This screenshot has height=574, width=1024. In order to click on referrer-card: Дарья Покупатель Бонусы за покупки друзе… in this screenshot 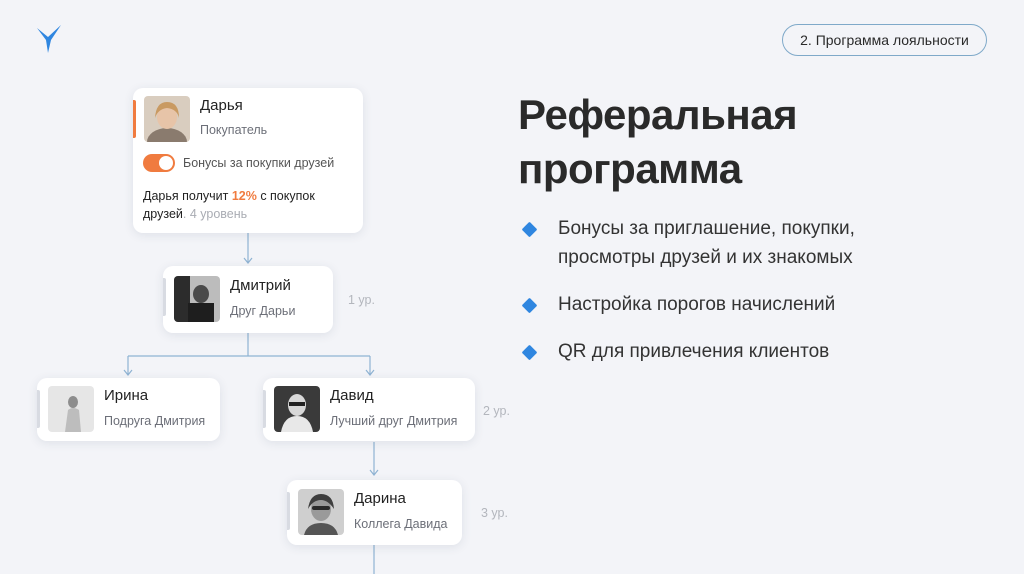, I will do `click(248, 160)`.